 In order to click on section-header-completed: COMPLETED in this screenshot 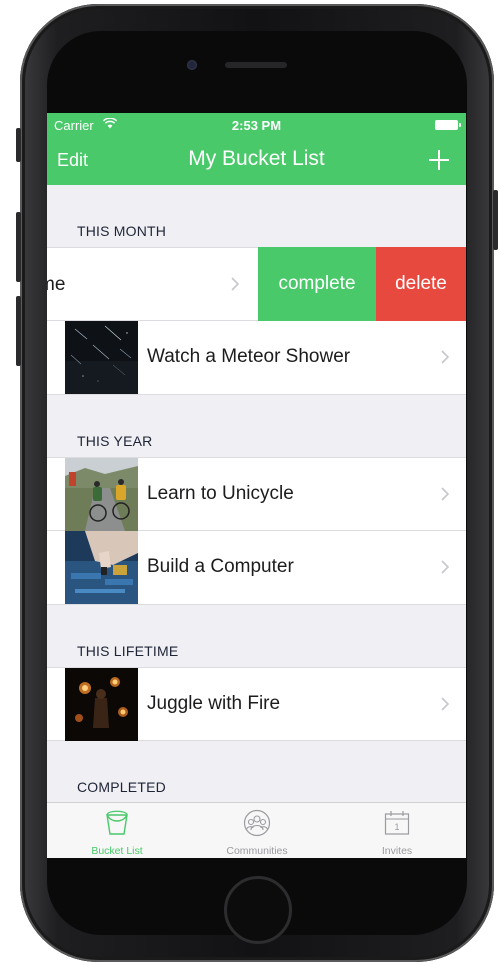, I will do `click(256, 785)`.